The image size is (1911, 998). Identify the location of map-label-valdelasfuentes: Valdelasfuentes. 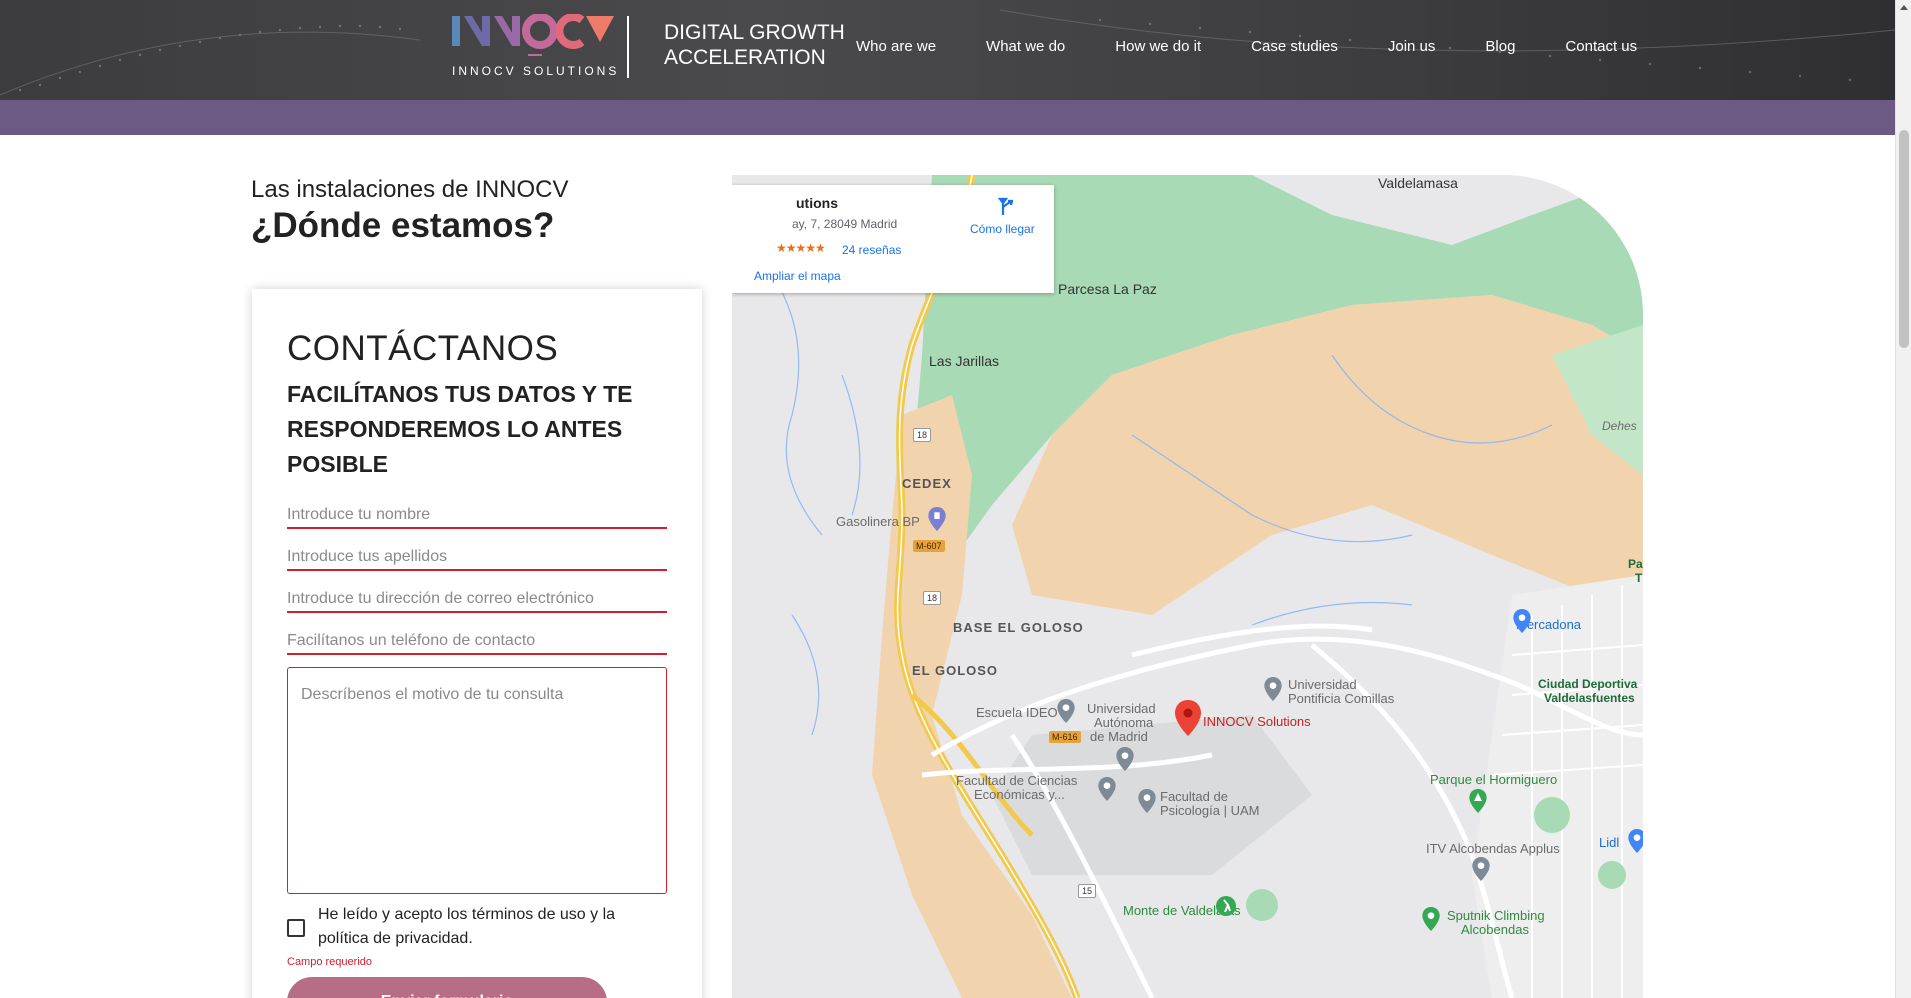
(1589, 698).